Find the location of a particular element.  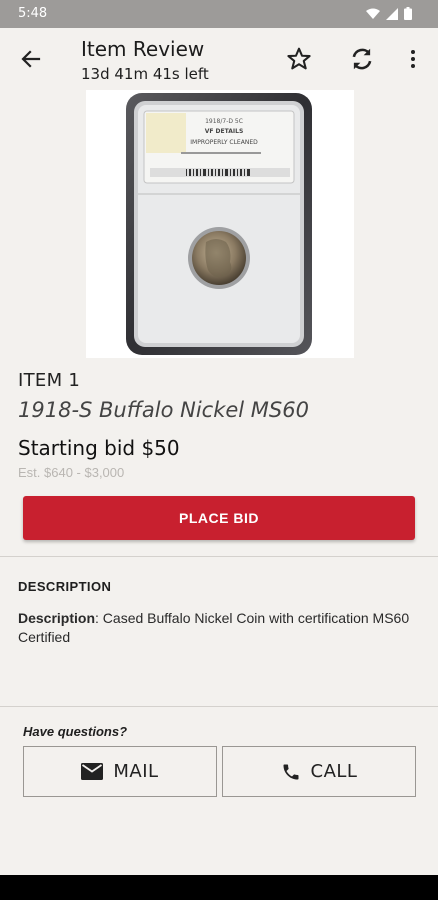

slab-label-line1: 1918/7-D 5C is located at coordinates (224, 121).